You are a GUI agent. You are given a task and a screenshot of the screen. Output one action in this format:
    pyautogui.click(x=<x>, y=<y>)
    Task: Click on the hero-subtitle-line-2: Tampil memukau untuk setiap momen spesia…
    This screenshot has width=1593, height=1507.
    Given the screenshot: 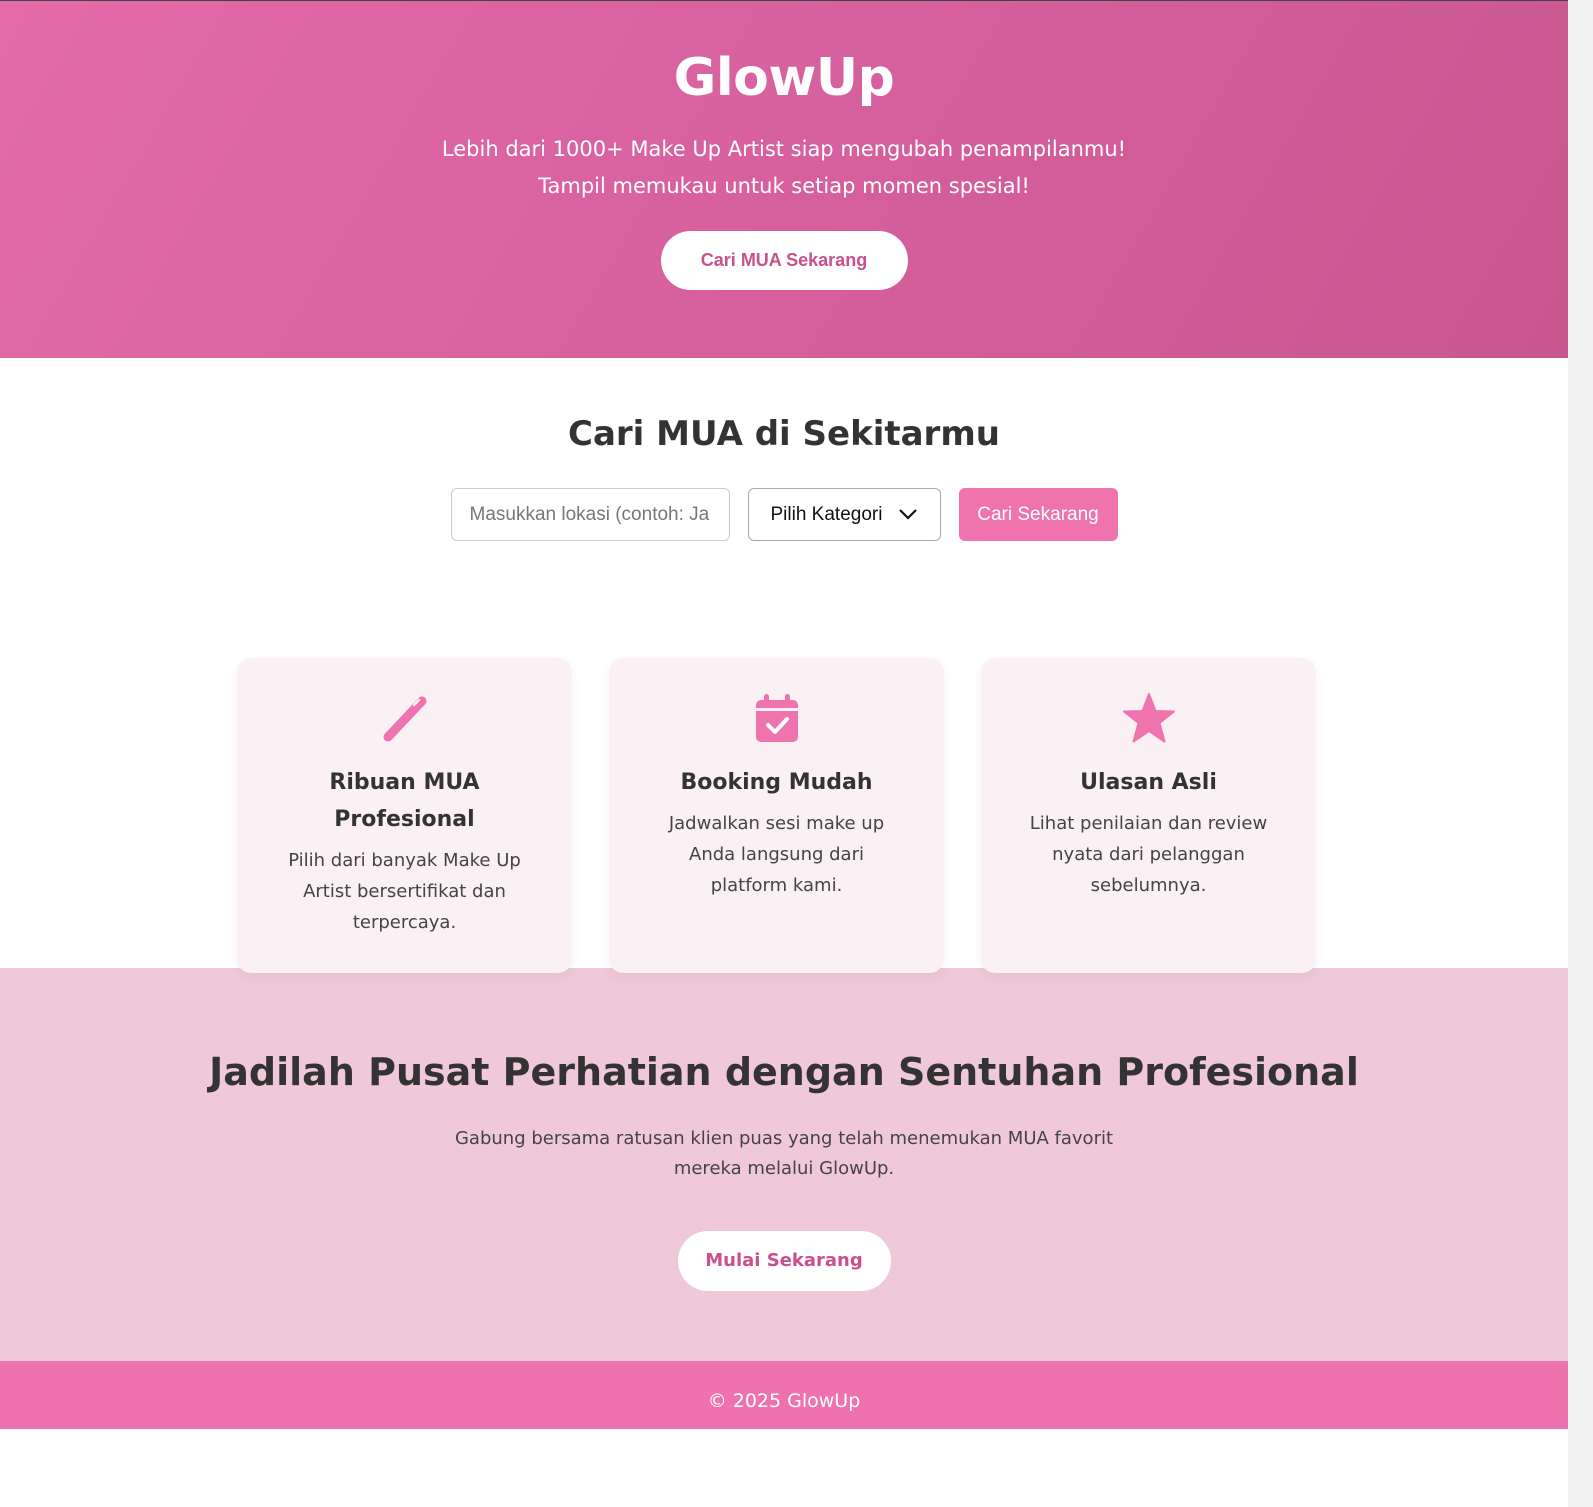 What is the action you would take?
    pyautogui.click(x=784, y=186)
    